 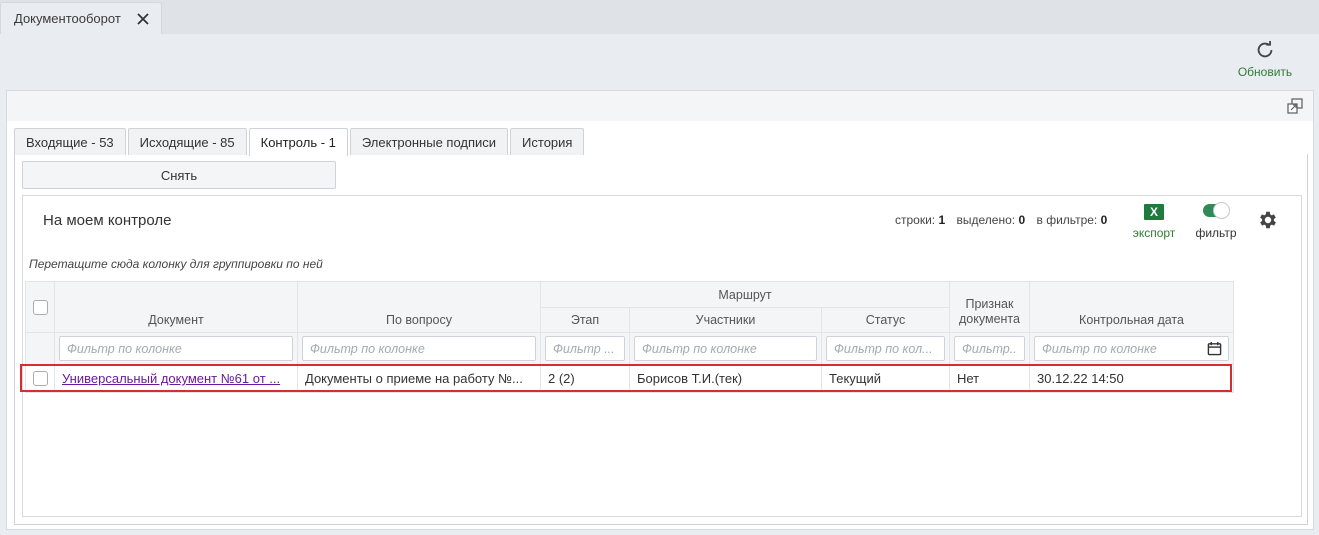 What do you see at coordinates (187, 141) in the screenshot?
I see `tab-outgoing: Исходящие - 85` at bounding box center [187, 141].